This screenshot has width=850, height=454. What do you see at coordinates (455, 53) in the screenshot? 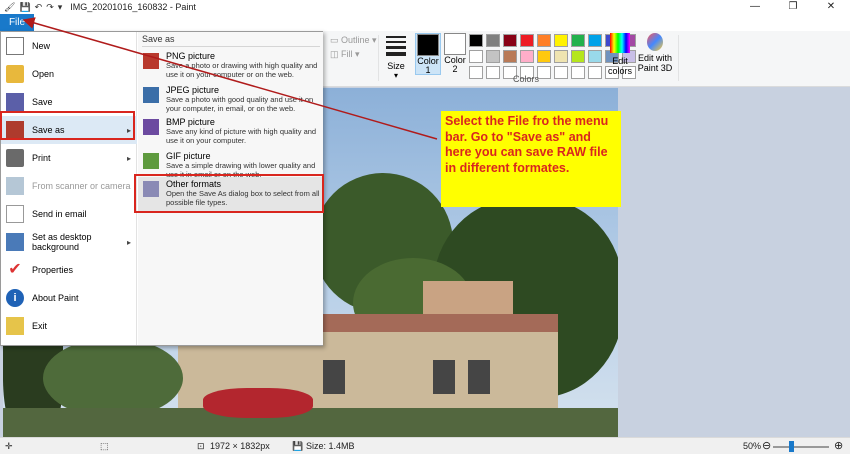
I see `color2-button: Color 2` at bounding box center [455, 53].